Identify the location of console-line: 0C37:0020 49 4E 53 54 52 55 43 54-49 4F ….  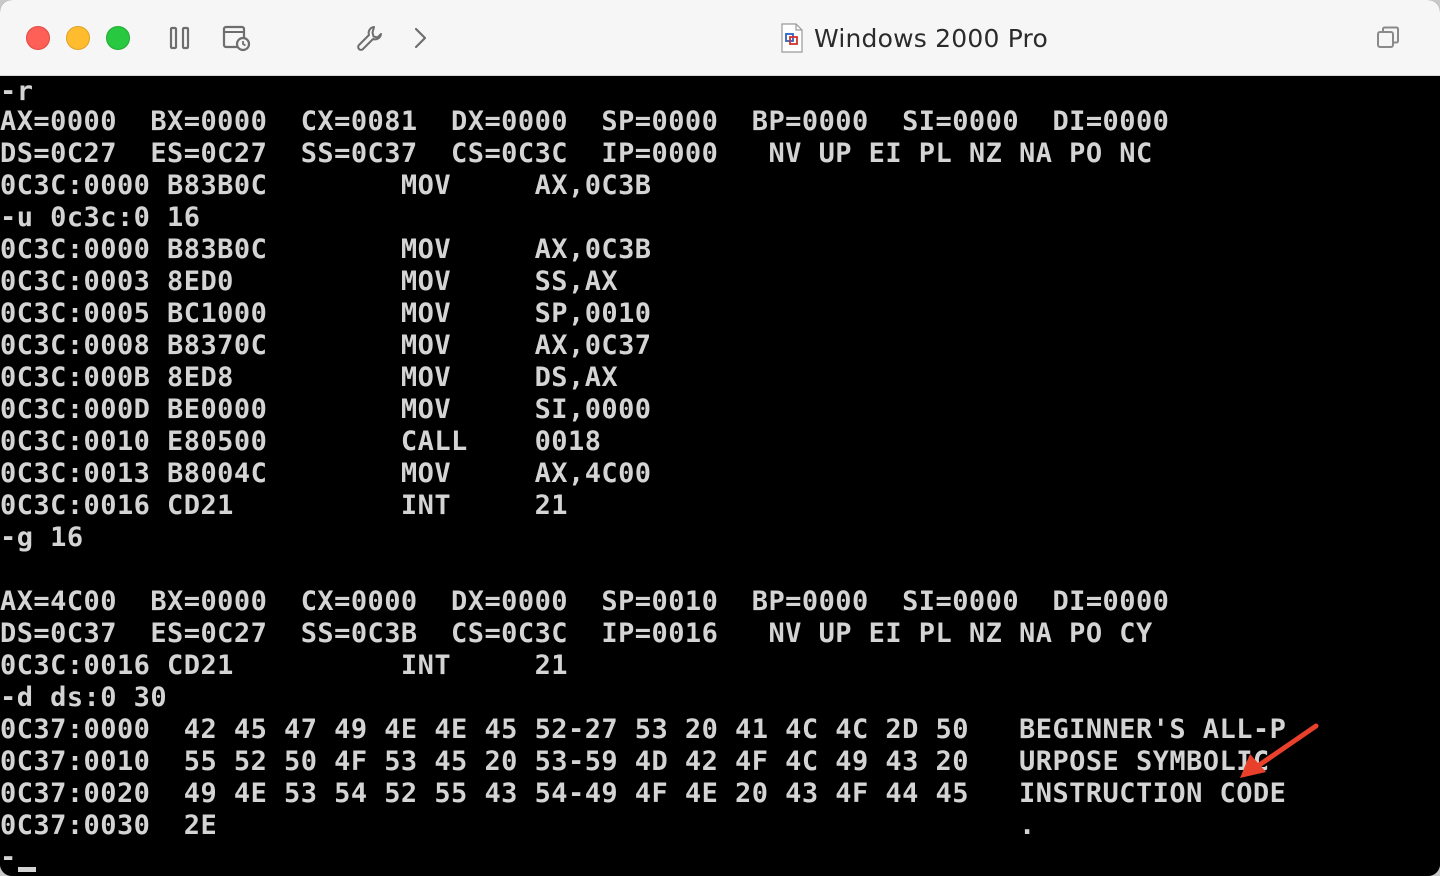
(643, 793).